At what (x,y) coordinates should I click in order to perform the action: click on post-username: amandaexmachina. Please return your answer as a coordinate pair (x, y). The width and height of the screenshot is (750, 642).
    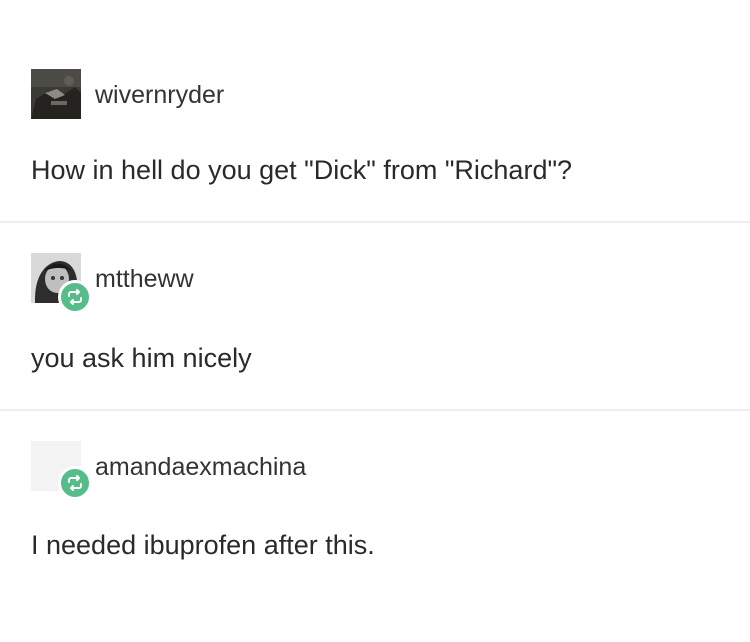
    Looking at the image, I should click on (200, 467).